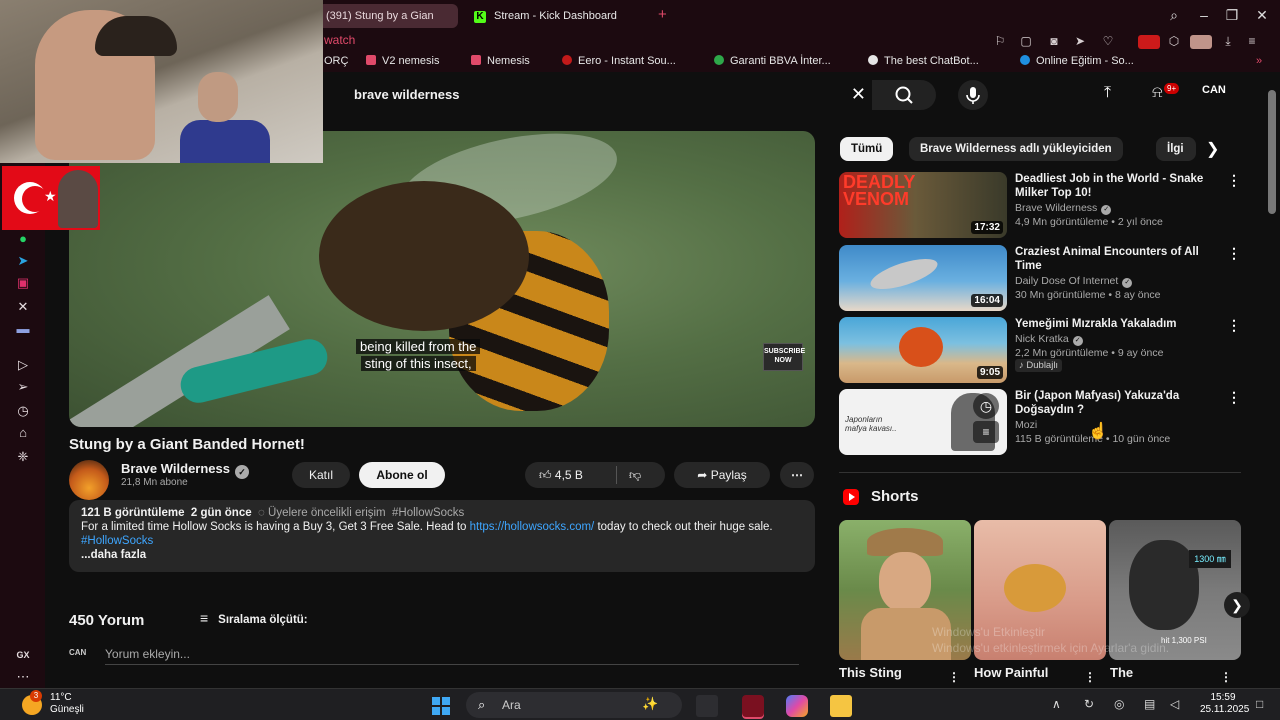 The image size is (1280, 720). Describe the element at coordinates (23, 387) in the screenshot. I see `send-icon: ➢` at that location.